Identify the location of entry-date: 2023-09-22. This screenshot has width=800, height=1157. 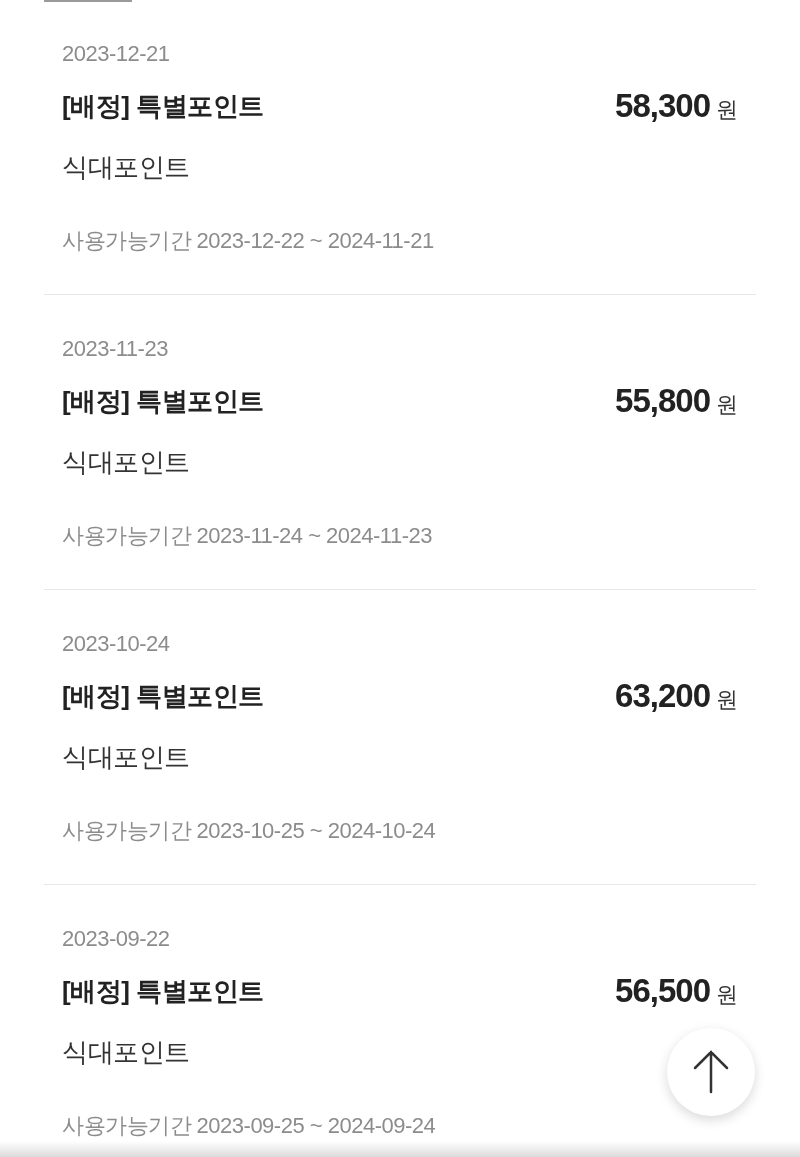
(116, 939).